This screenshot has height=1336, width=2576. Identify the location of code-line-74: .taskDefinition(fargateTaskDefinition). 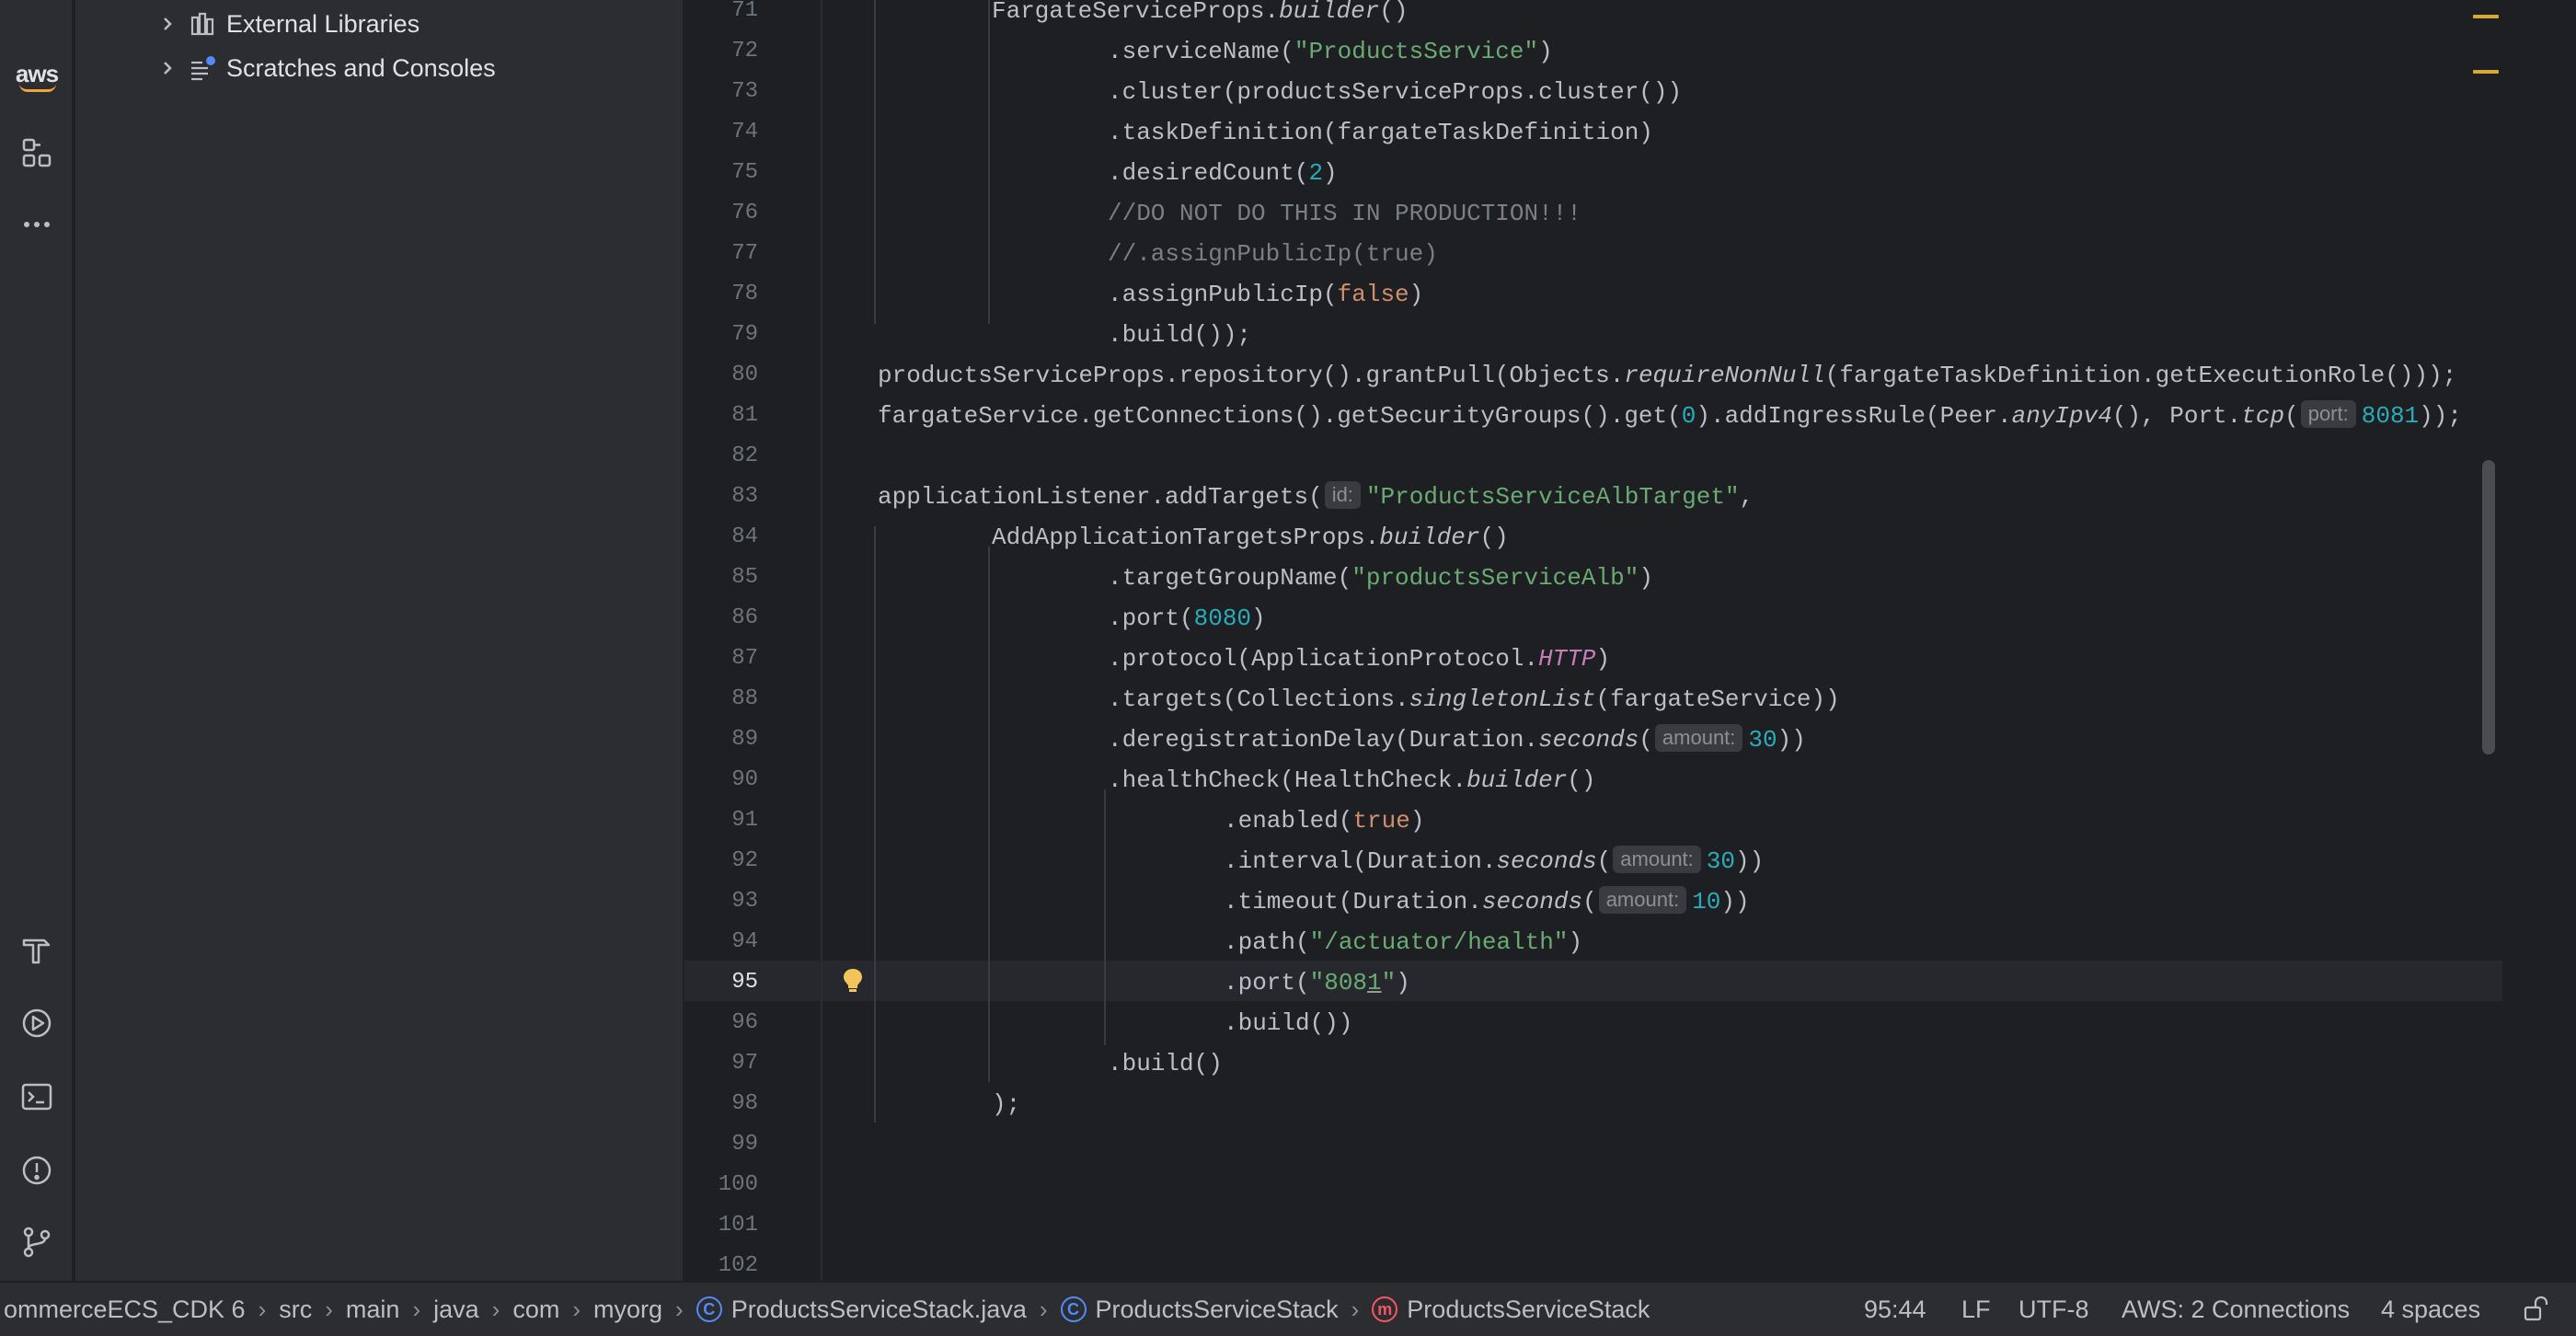
(1380, 132).